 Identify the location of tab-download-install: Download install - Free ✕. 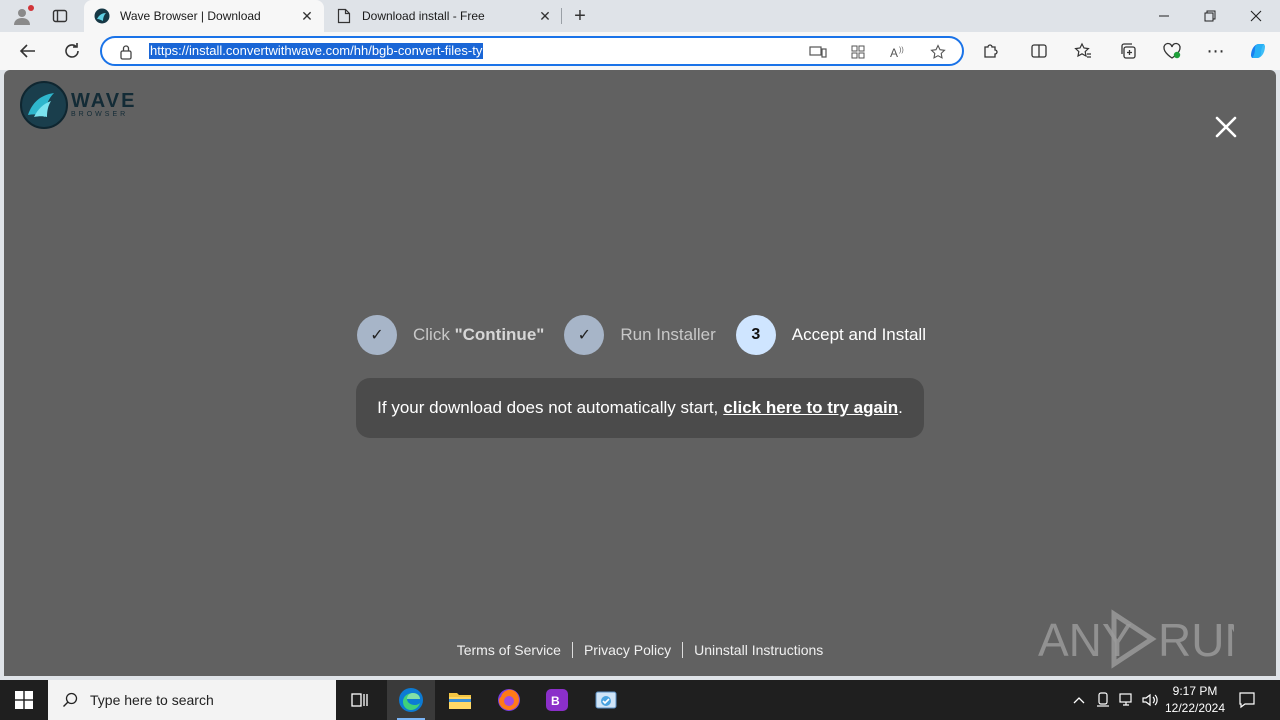
(444, 16).